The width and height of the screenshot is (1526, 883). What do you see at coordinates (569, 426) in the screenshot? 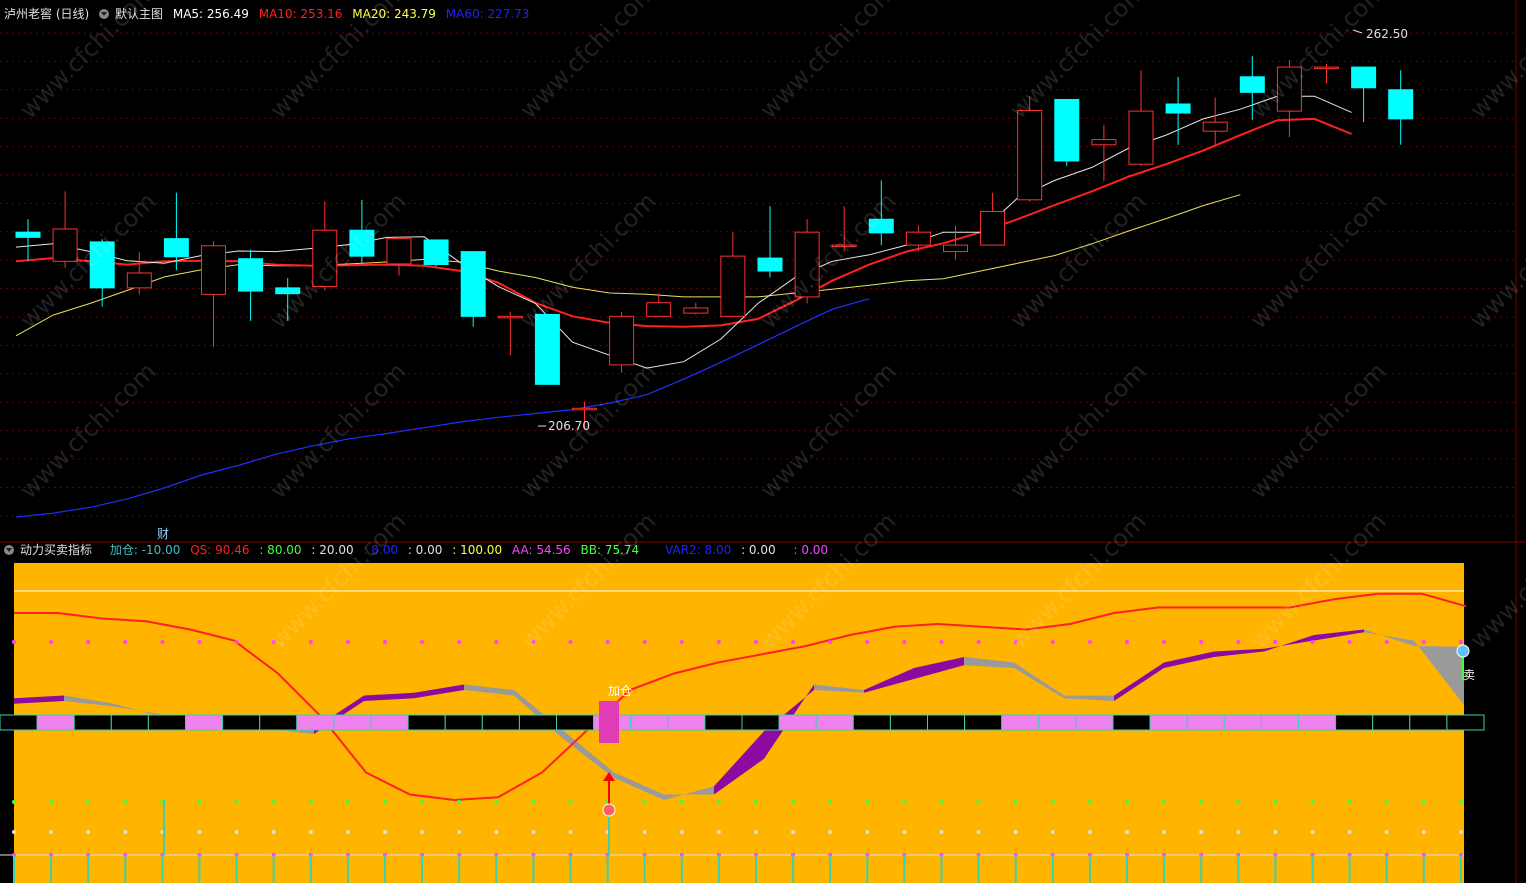
I see `low-price-label: 206.70` at bounding box center [569, 426].